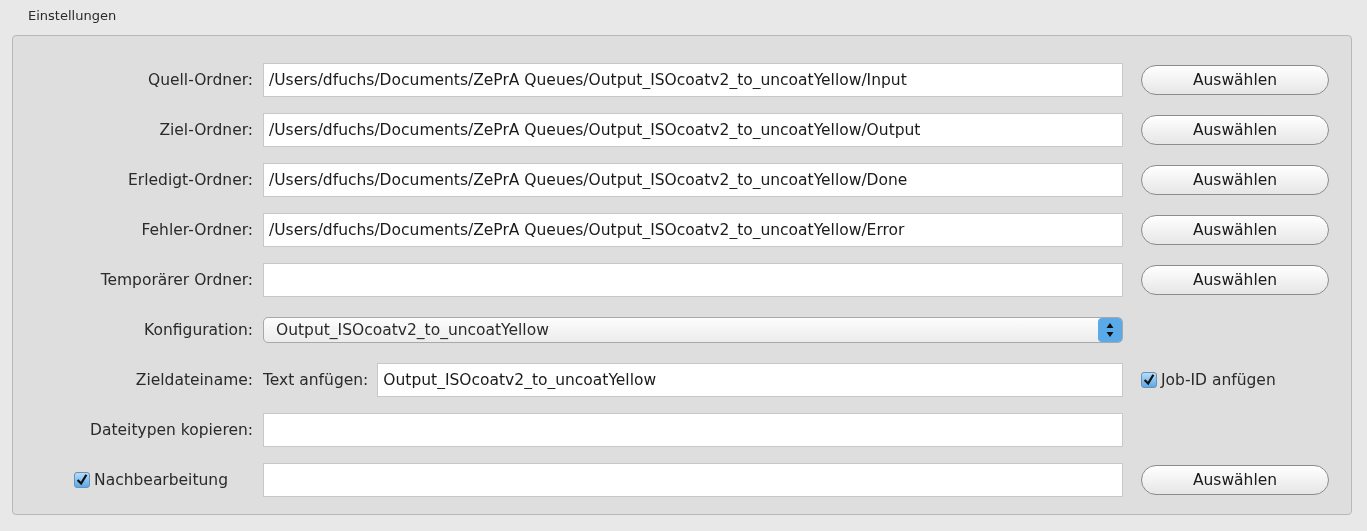 The image size is (1367, 531). I want to click on text-field: Output_ISOcoatv2_to_uncoatYellow, so click(750, 380).